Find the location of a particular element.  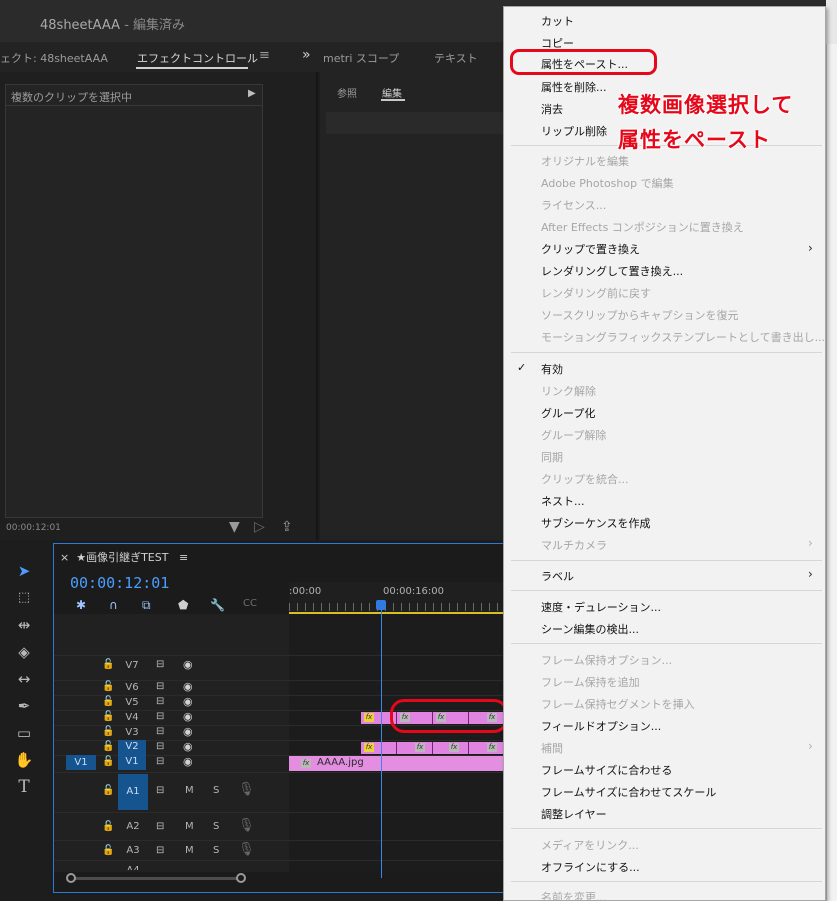

source-patch-v1: V1 is located at coordinates (81, 762).